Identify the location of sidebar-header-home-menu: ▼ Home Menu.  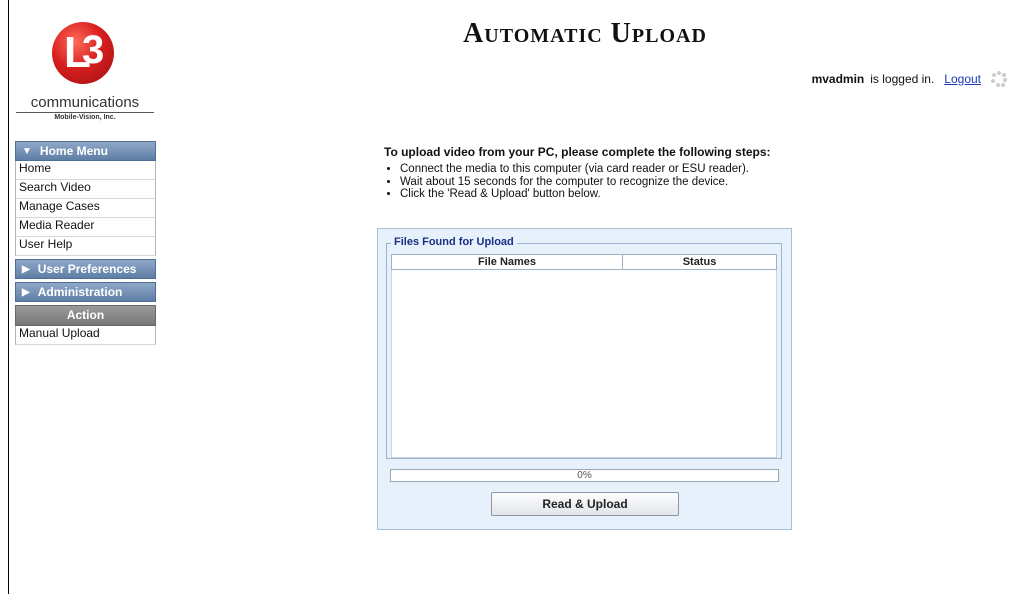
(85, 151).